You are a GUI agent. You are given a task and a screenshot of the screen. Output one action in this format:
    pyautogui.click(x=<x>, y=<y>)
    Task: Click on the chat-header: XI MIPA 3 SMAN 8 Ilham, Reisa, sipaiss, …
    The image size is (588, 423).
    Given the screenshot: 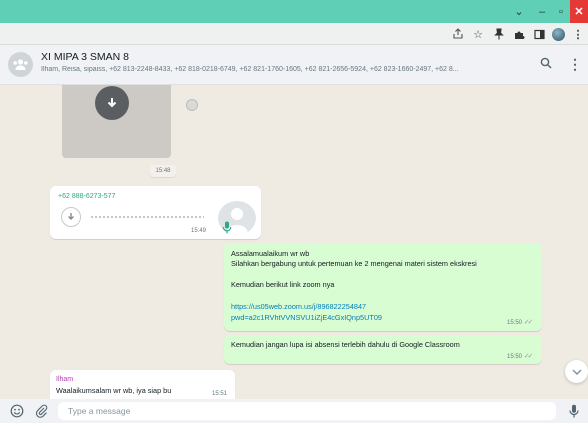 What is the action you would take?
    pyautogui.click(x=294, y=65)
    